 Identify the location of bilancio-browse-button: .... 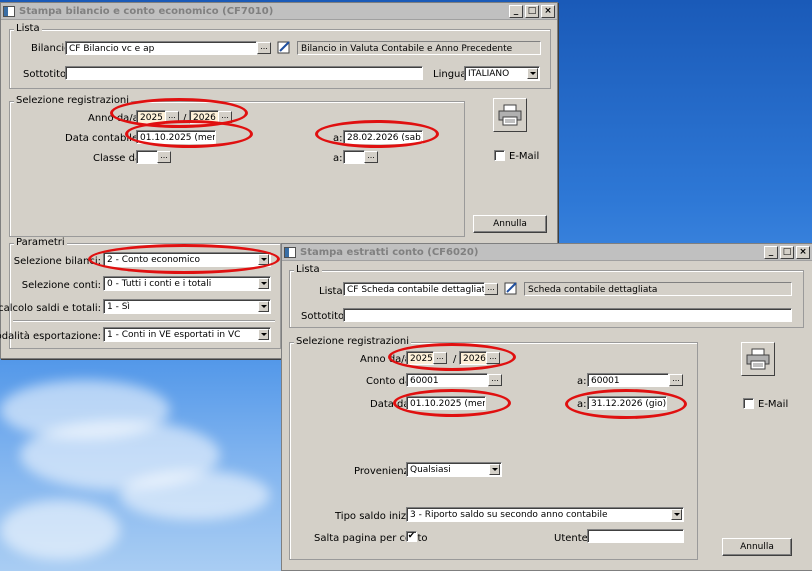
(264, 48).